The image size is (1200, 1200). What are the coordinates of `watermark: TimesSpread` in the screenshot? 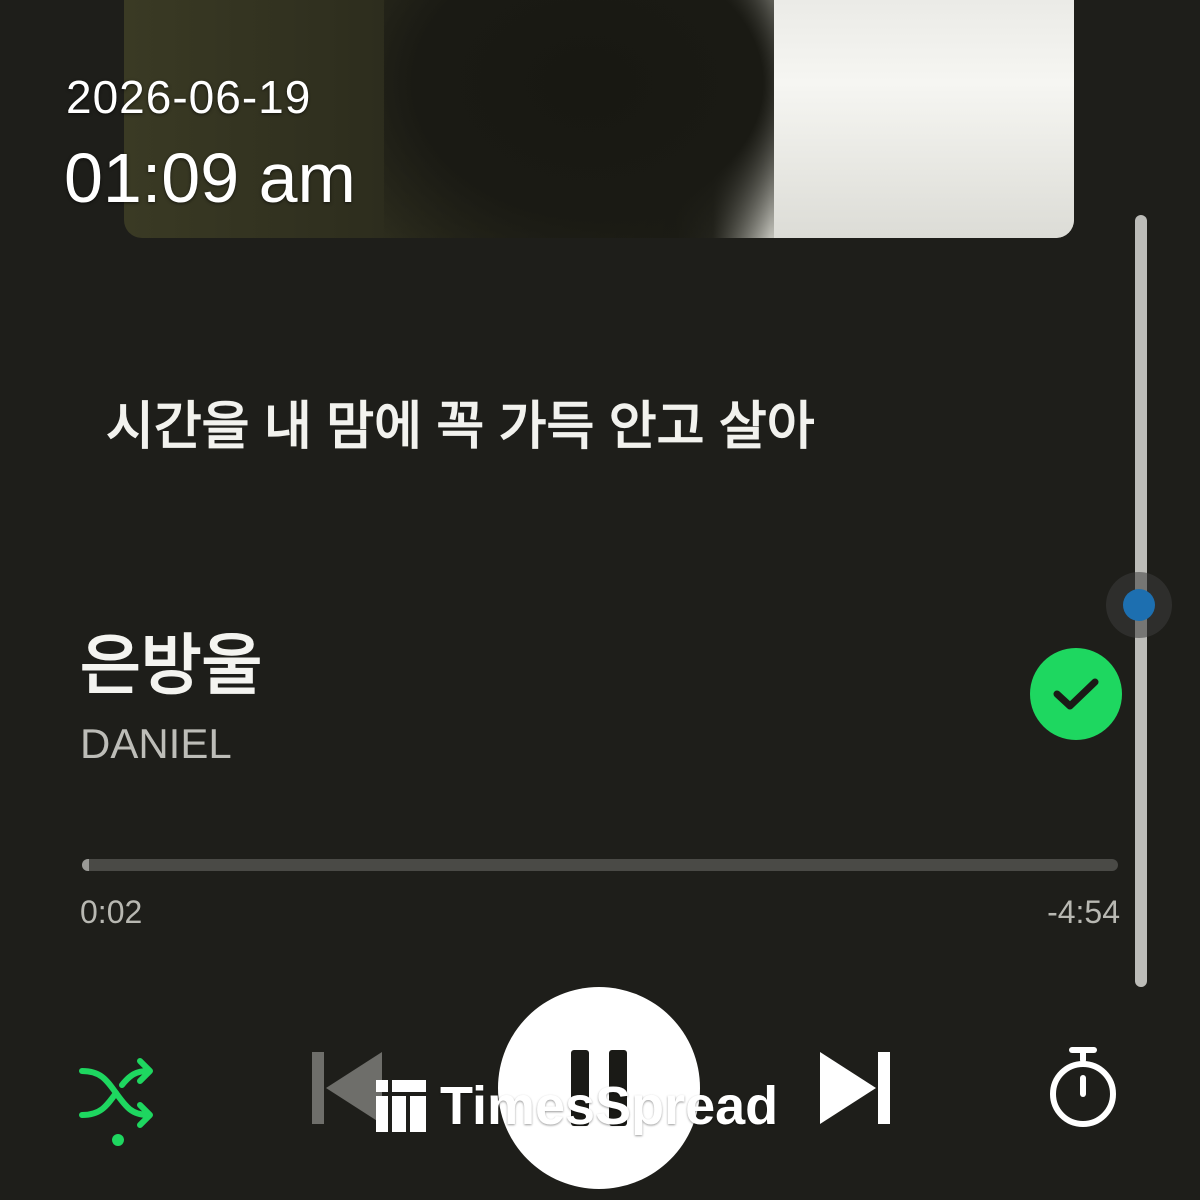 It's located at (577, 1106).